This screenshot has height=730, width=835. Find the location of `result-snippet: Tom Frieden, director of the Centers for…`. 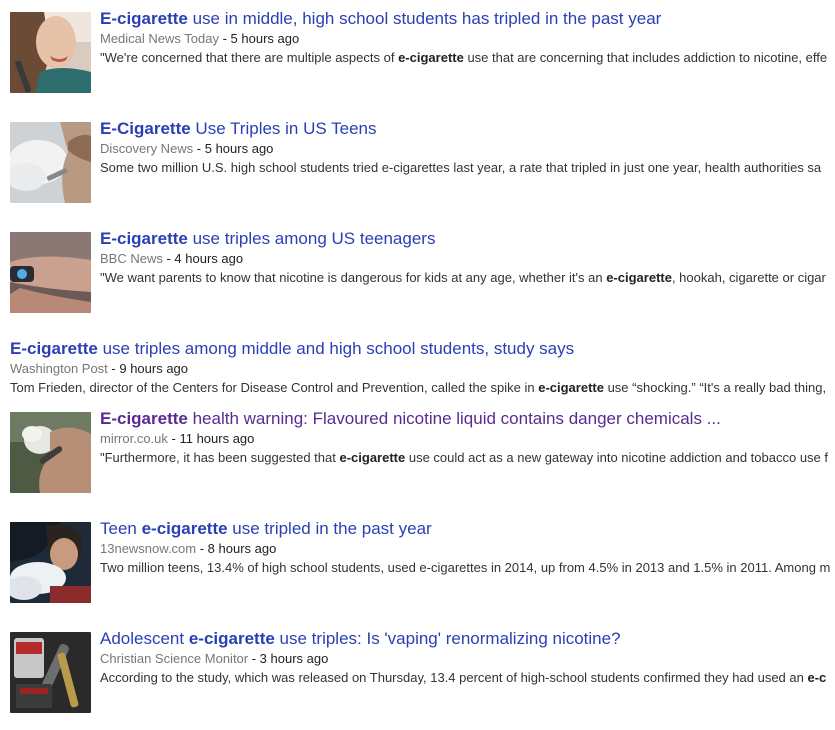

result-snippet: Tom Frieden, director of the Centers for… is located at coordinates (418, 387).